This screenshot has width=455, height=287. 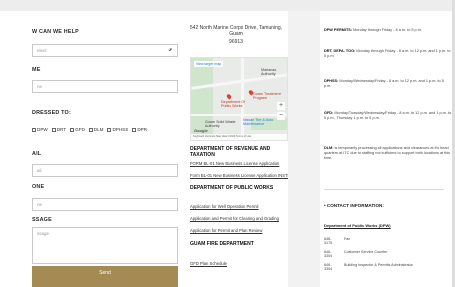 I want to click on checkbox-dpw: DPW, so click(x=40, y=129).